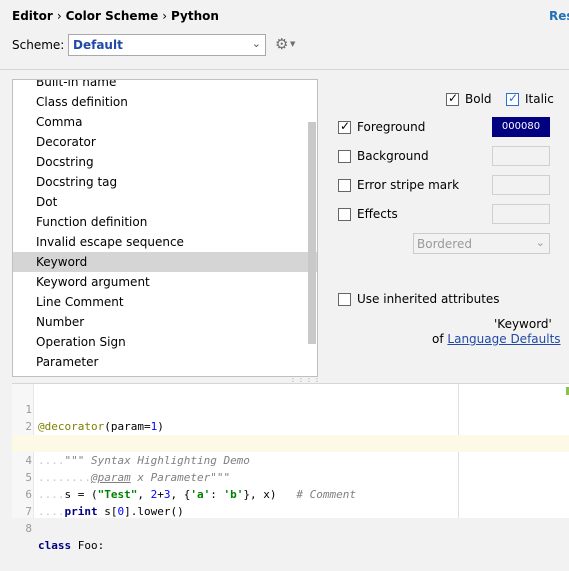 Image resolution: width=569 pixels, height=571 pixels. Describe the element at coordinates (444, 244) in the screenshot. I see `effect-style-value: Bordered` at that location.